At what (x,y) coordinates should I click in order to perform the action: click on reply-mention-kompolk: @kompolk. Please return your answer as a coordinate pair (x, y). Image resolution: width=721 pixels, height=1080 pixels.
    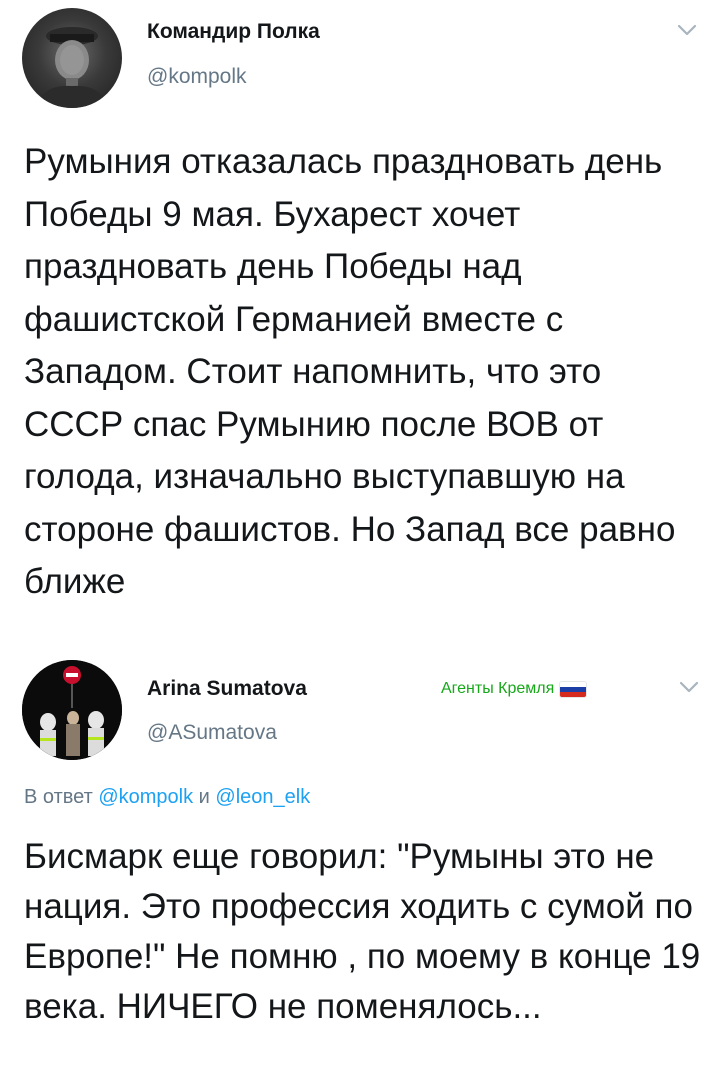
    Looking at the image, I should click on (145, 797).